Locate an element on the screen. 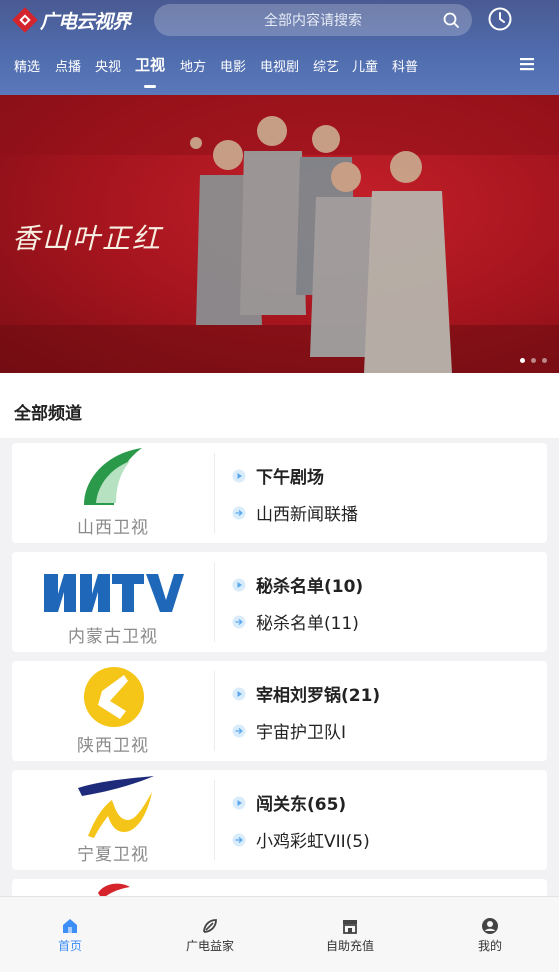  logo-icon is located at coordinates (25, 20).